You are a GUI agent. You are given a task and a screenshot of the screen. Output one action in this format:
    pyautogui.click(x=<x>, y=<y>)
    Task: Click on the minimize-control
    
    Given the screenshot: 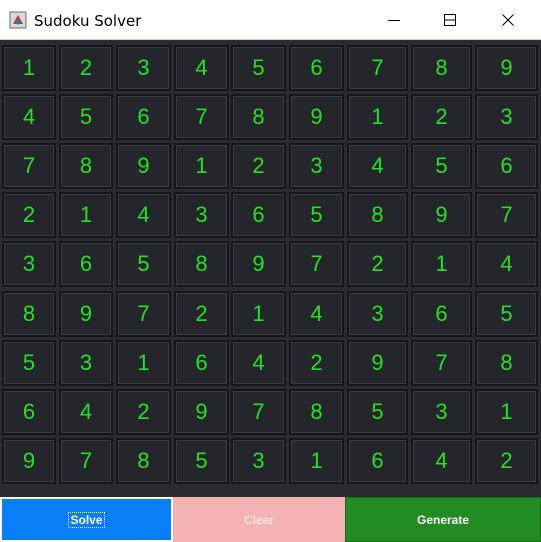 What is the action you would take?
    pyautogui.click(x=394, y=20)
    